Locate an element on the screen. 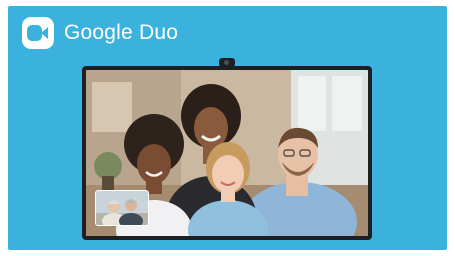 The width and height of the screenshot is (455, 256). brand-header: Google Duo is located at coordinates (100, 33).